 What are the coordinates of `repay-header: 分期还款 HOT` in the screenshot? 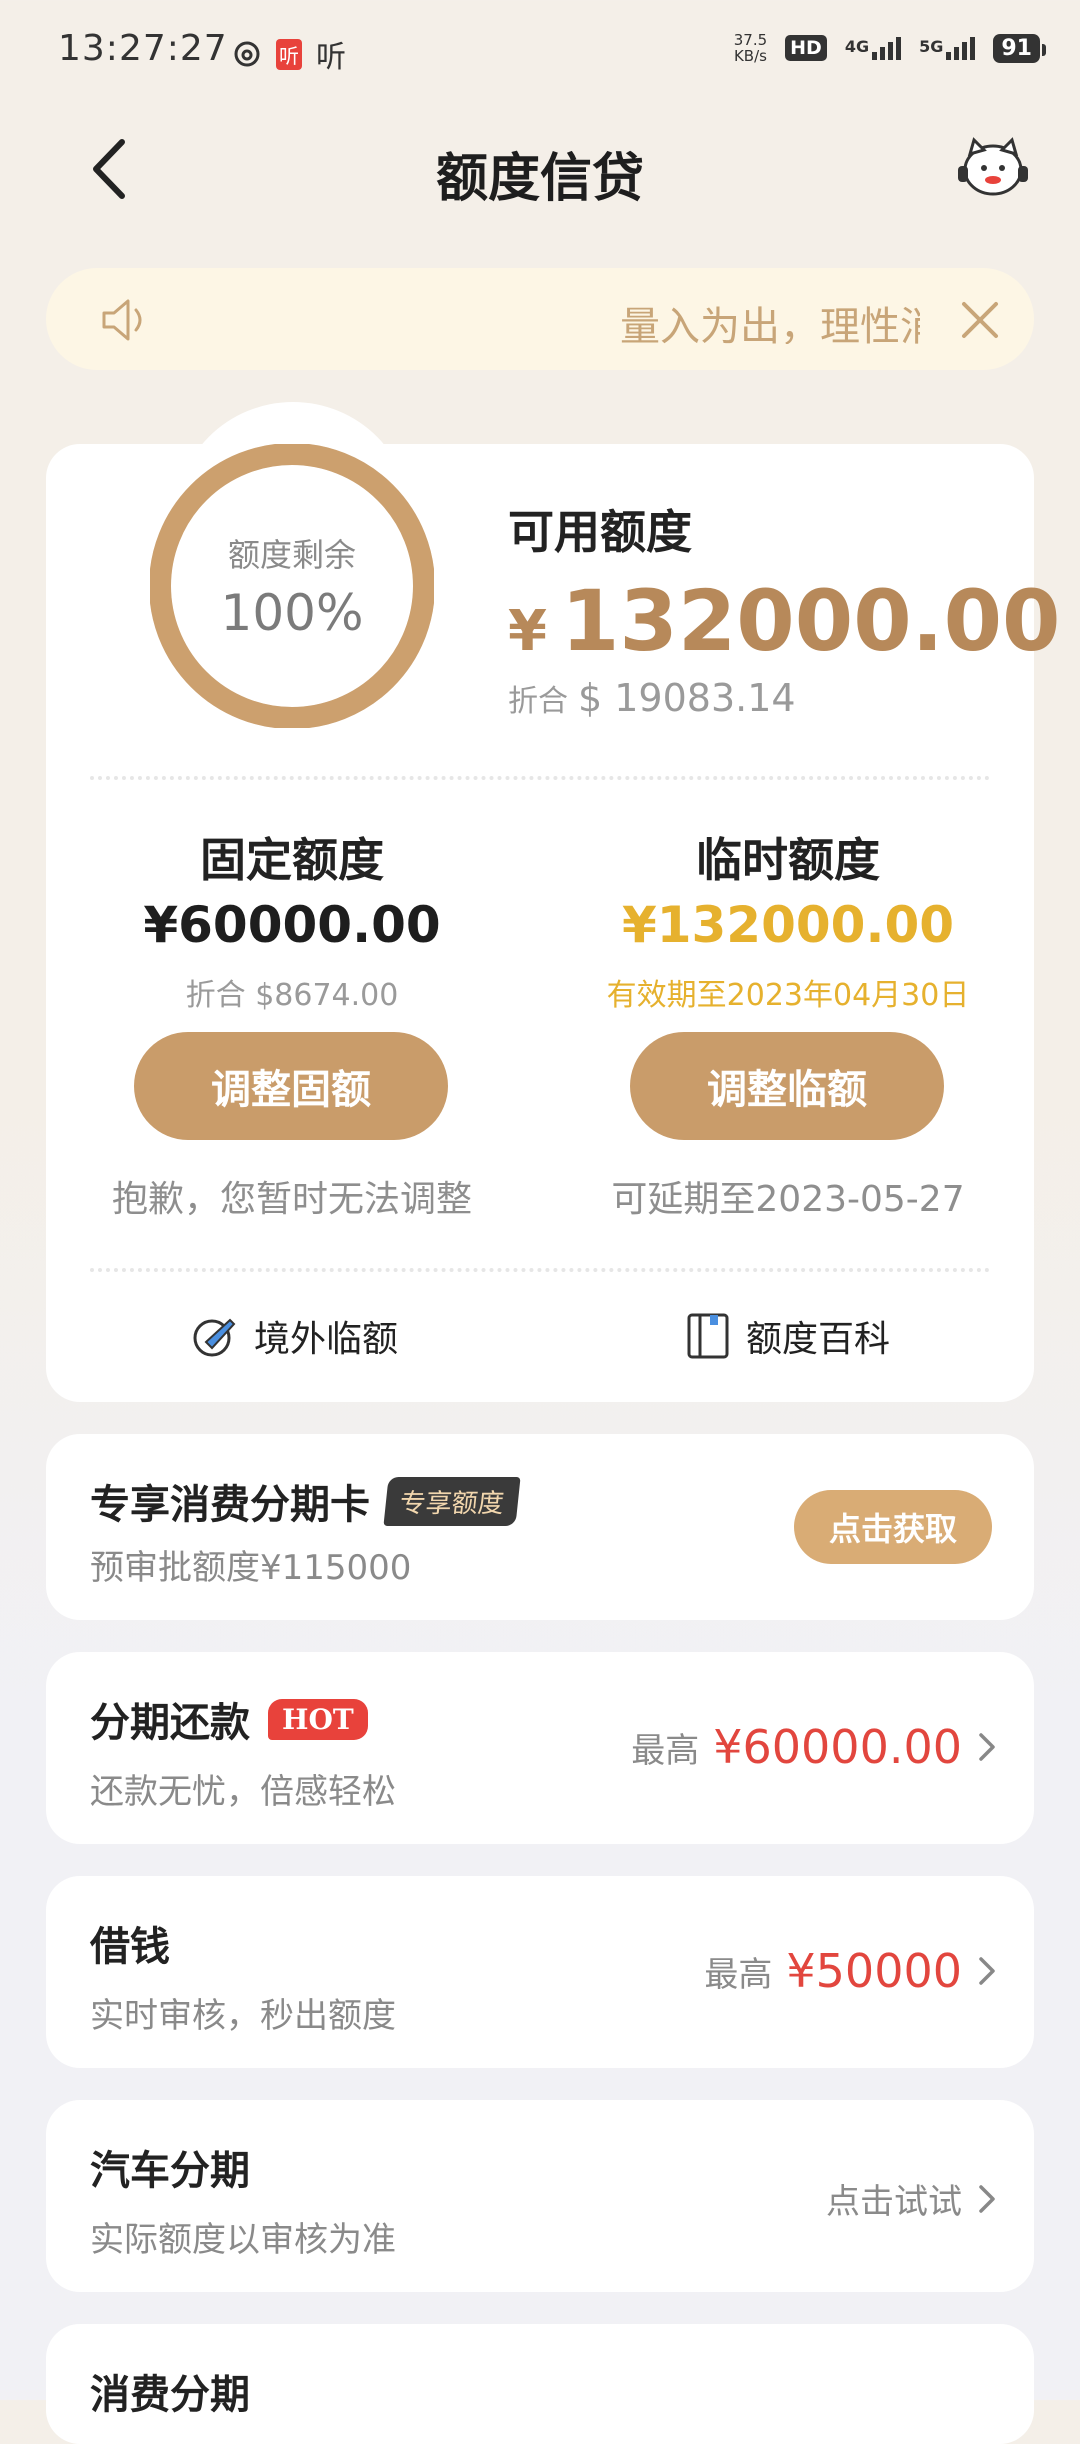 It's located at (229, 1719).